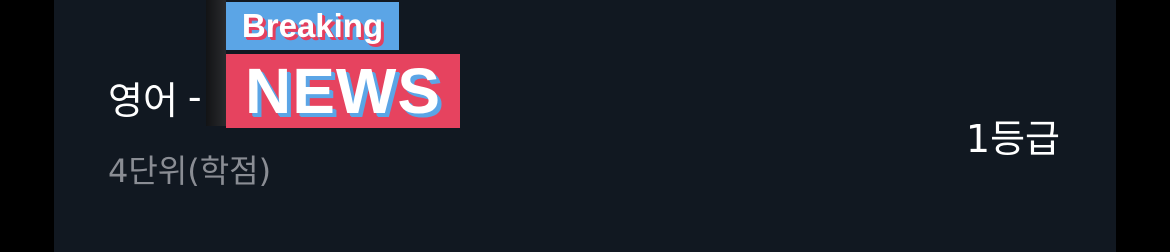 This screenshot has height=252, width=1170. I want to click on subject-title: 영어 -, so click(155, 97).